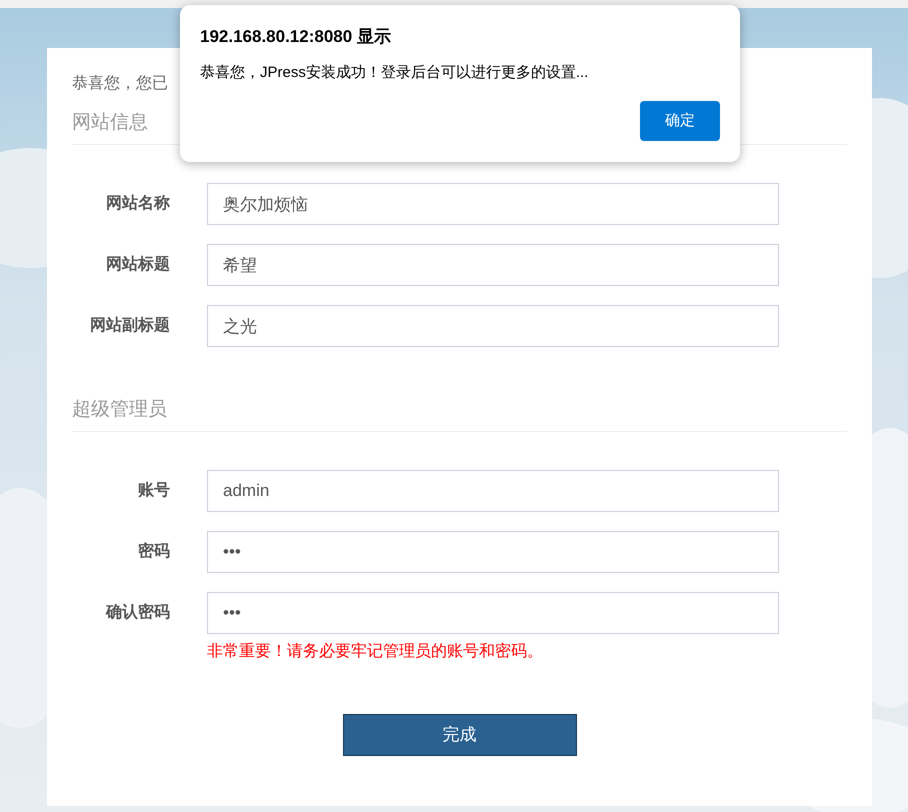 This screenshot has width=908, height=812. Describe the element at coordinates (493, 326) in the screenshot. I see `text-field: 之光` at that location.